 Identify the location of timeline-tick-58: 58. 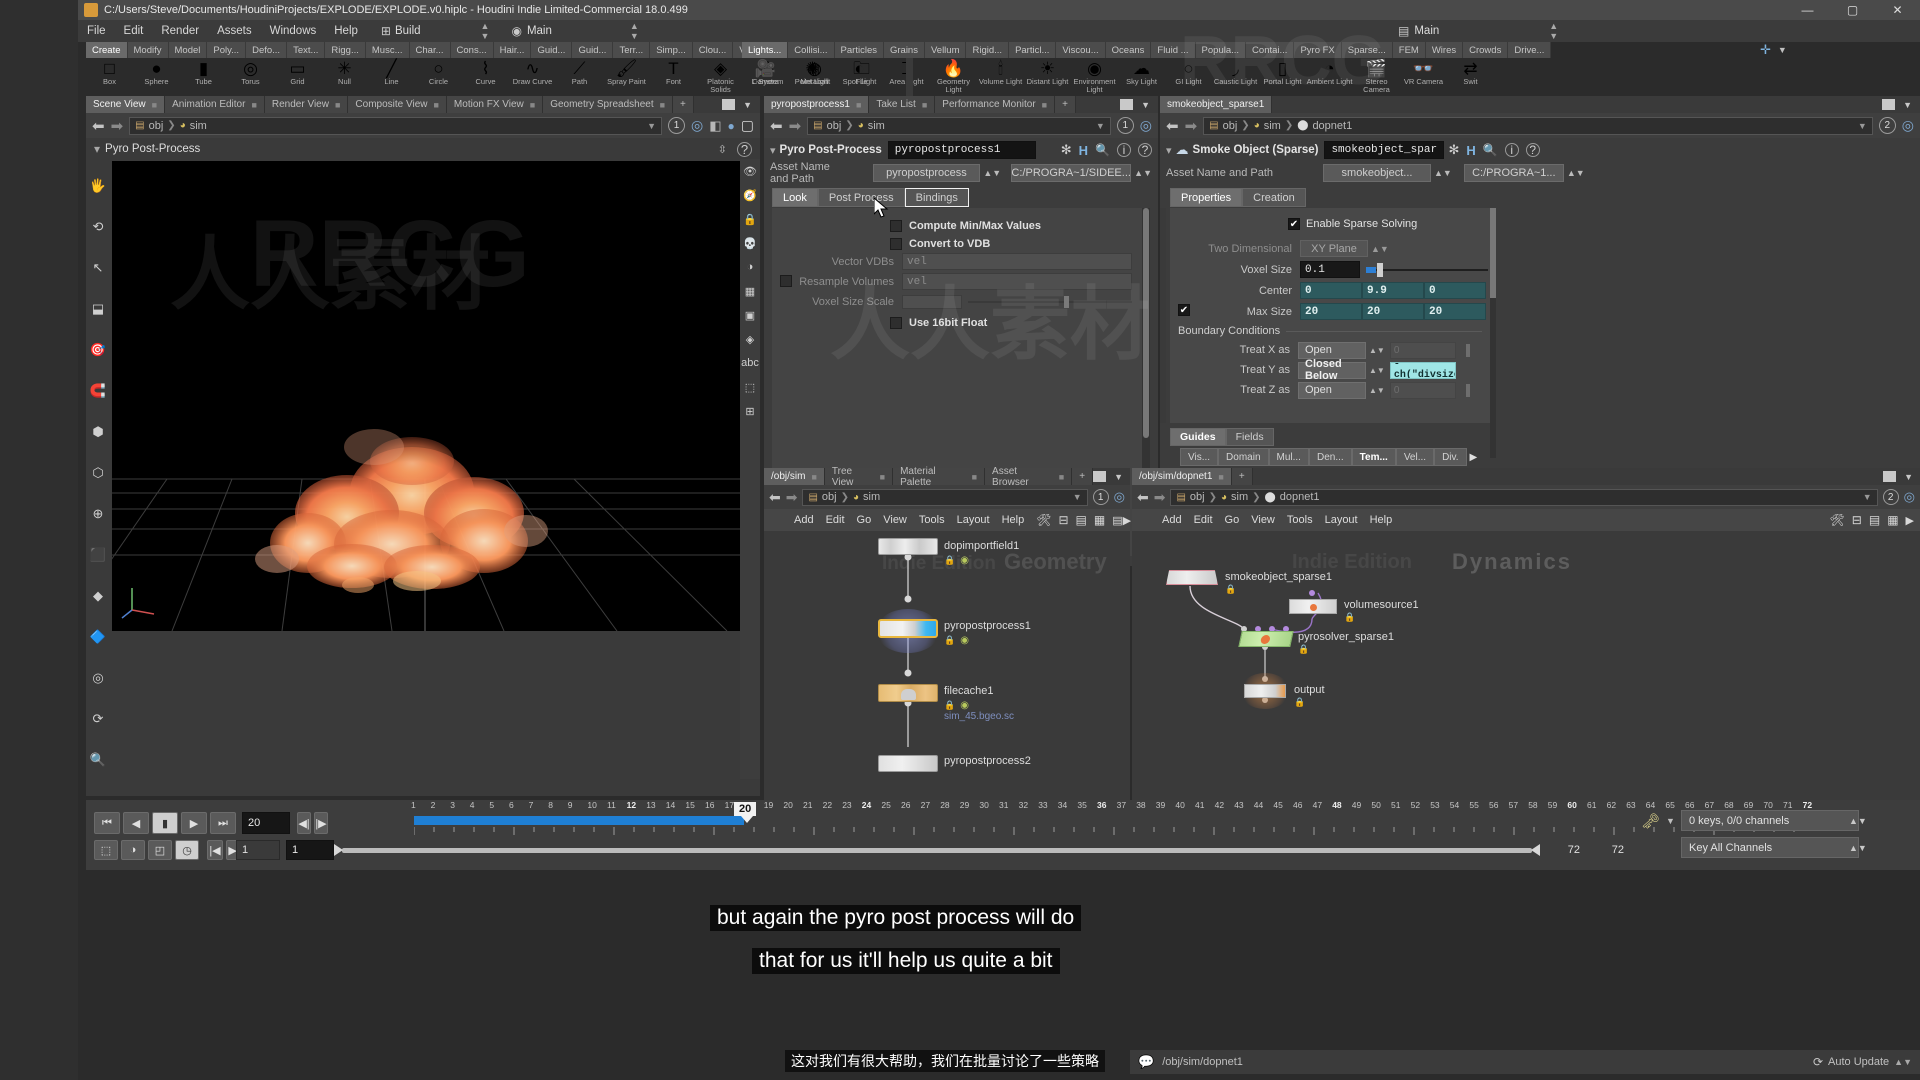
(1532, 805).